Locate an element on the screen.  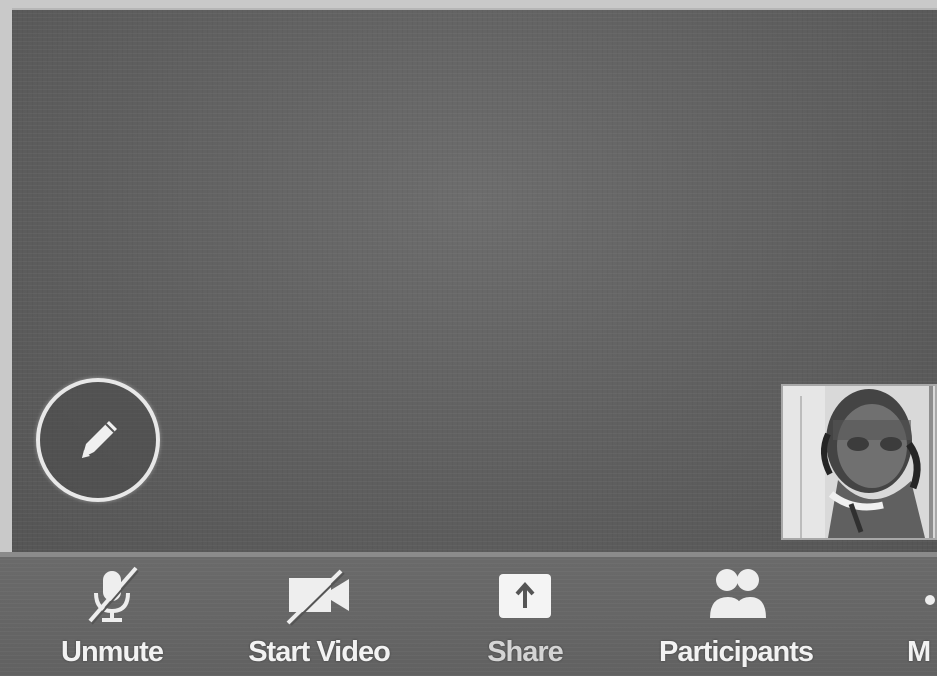
annotate-button is located at coordinates (98, 440).